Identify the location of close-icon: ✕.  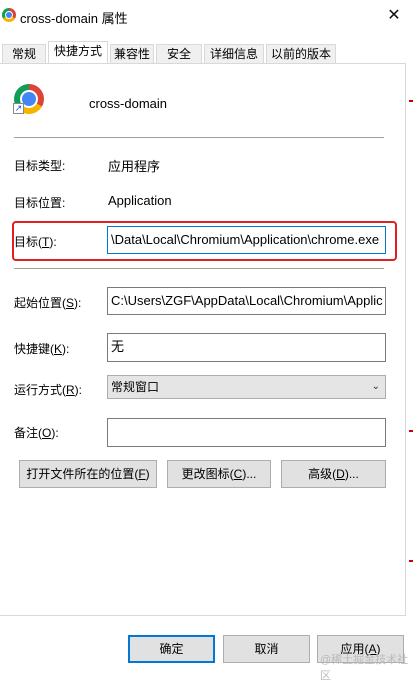
(394, 16).